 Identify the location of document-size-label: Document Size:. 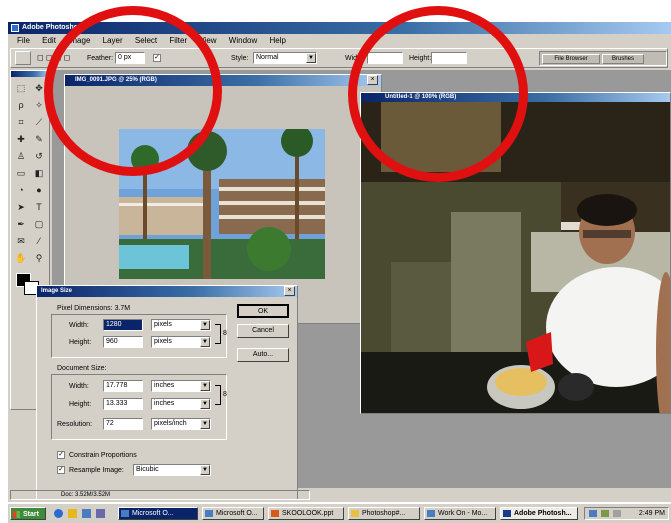
(82, 368).